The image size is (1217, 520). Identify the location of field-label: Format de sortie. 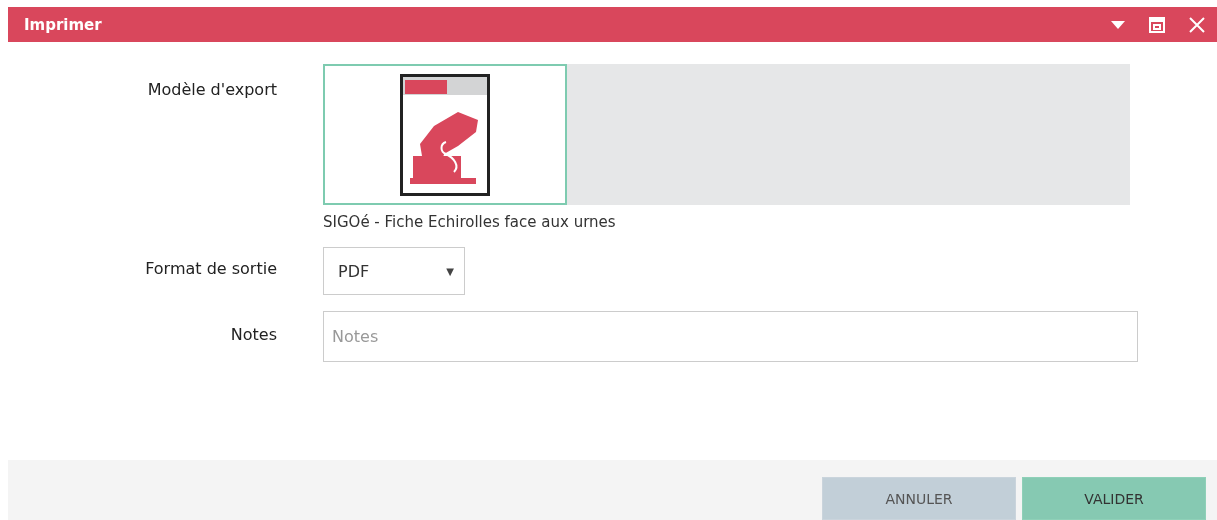
(211, 268).